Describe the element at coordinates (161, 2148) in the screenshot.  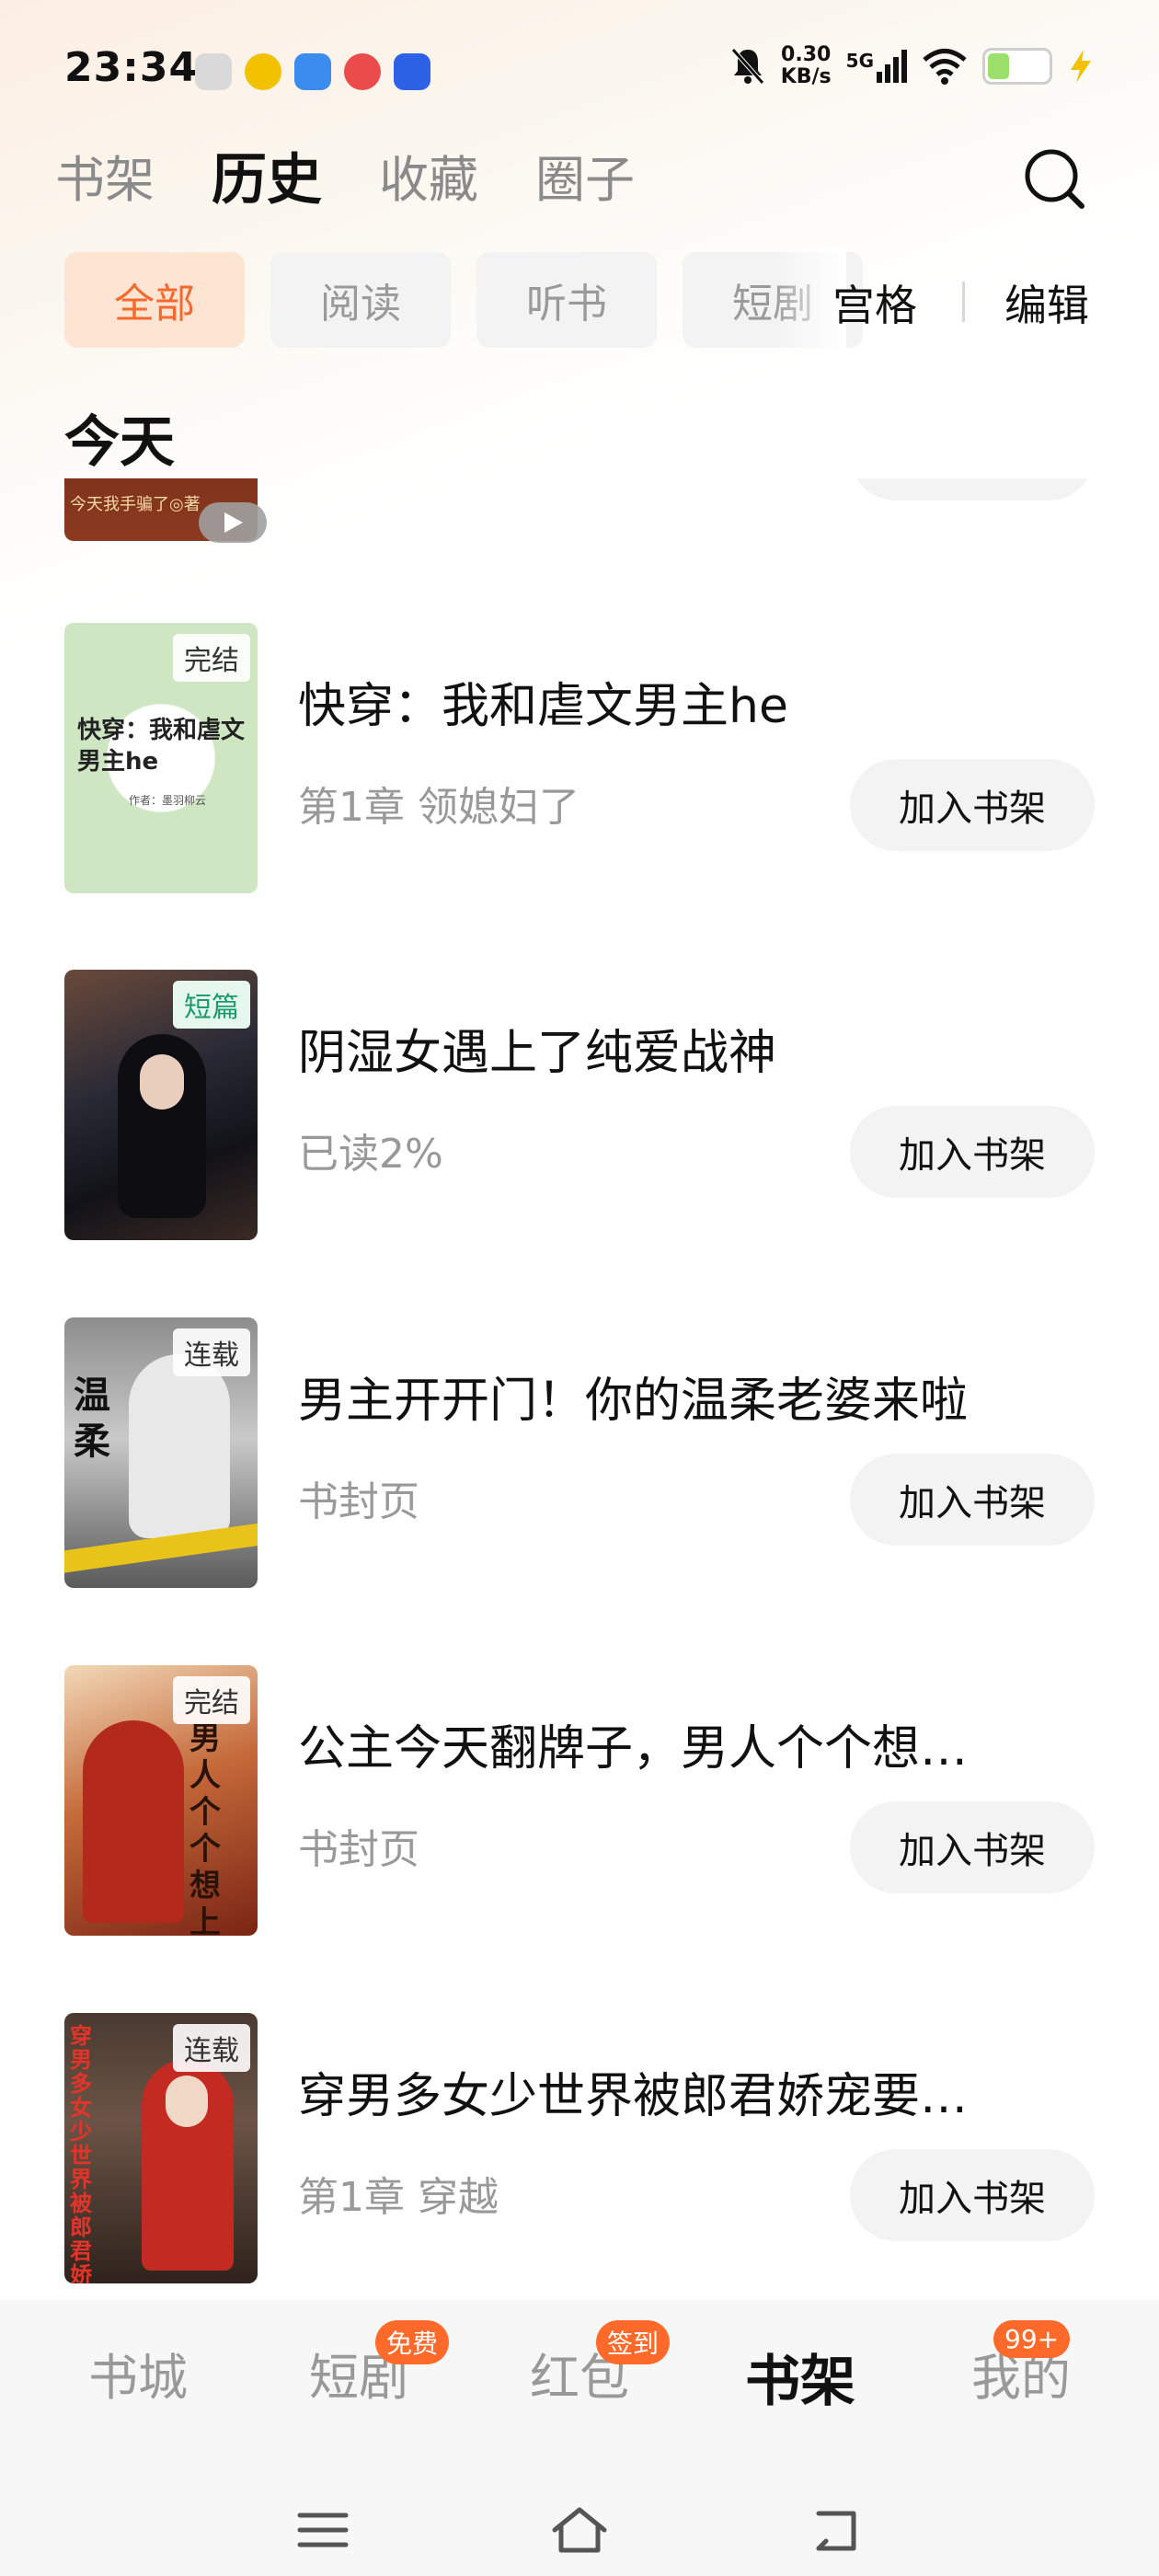
I see `book-cover: 穿男多女少世界被郎君娇宠躺平 连载` at that location.